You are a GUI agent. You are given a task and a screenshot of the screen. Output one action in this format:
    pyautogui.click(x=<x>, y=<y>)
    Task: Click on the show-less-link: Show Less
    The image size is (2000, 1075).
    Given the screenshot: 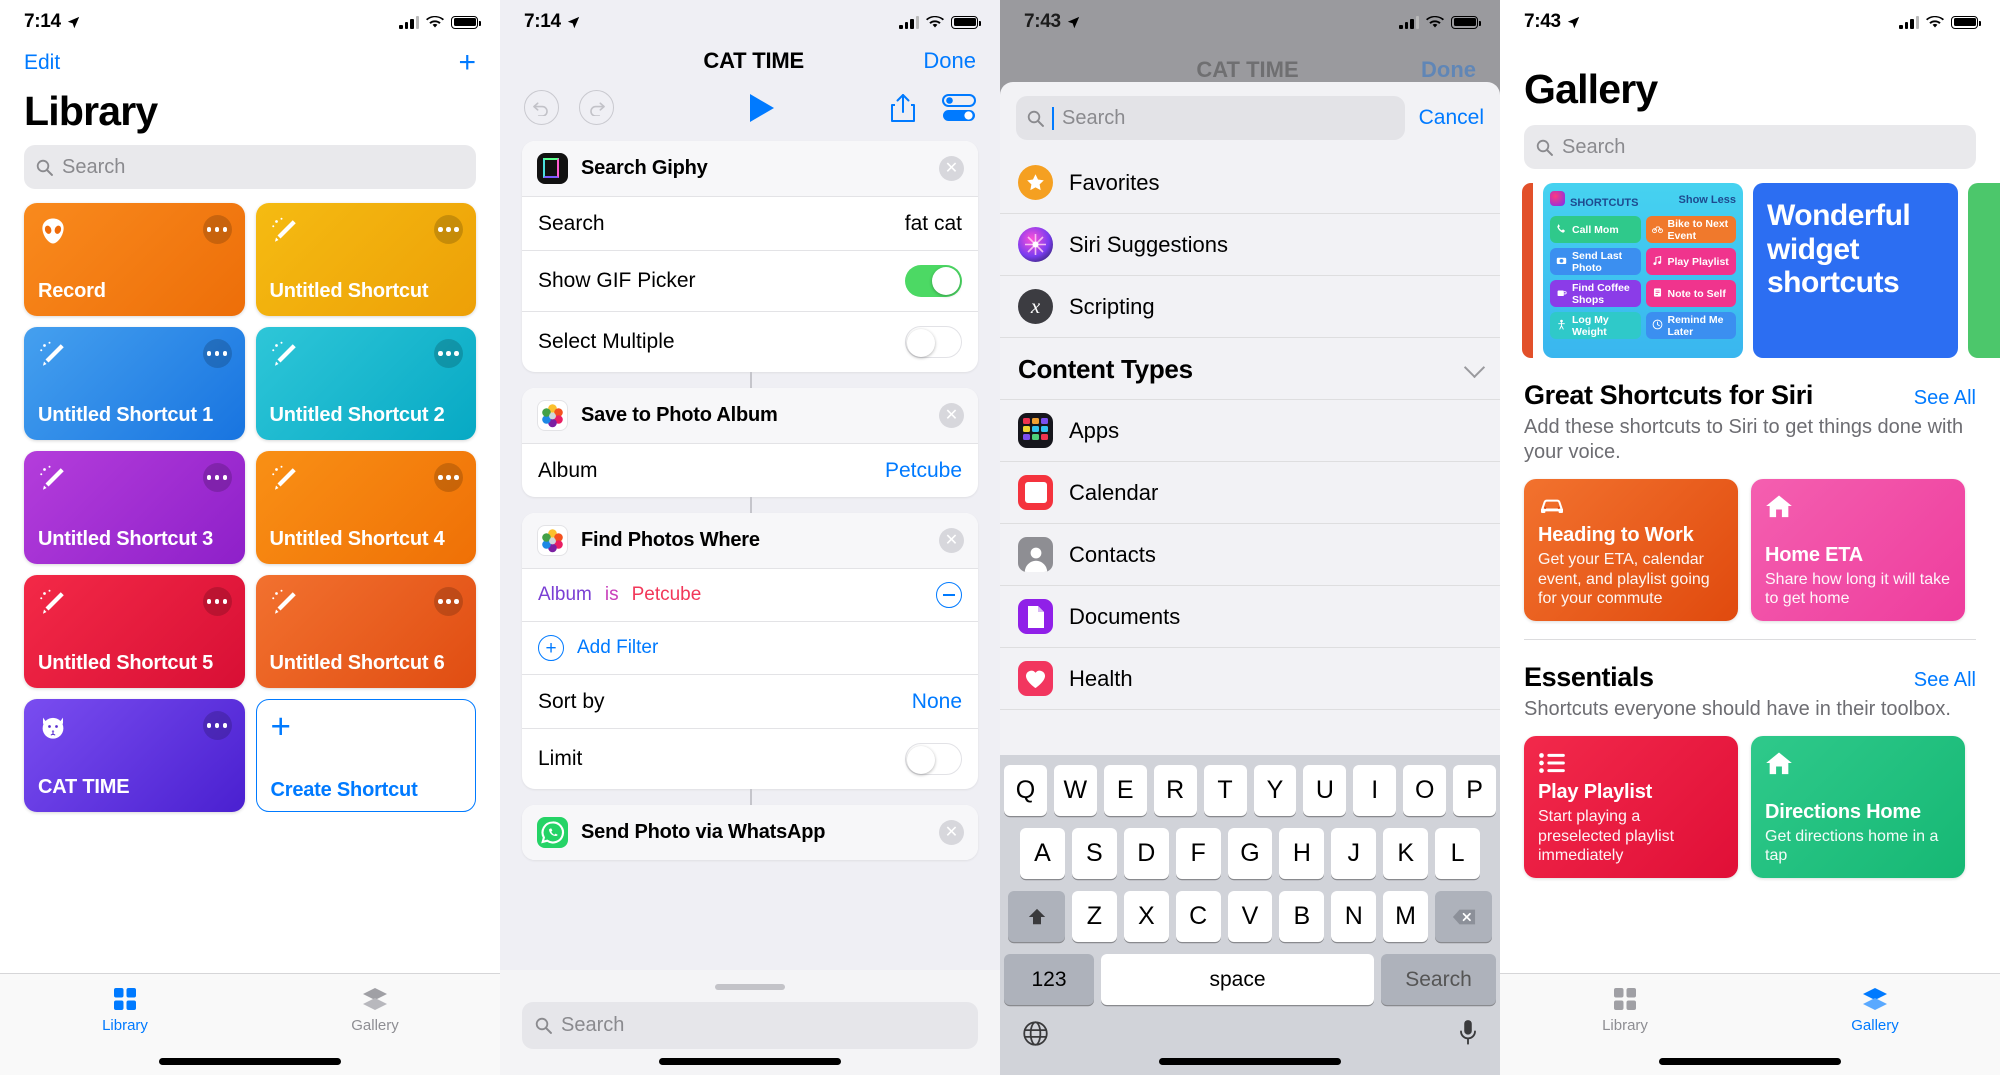 What is the action you would take?
    pyautogui.click(x=1707, y=200)
    